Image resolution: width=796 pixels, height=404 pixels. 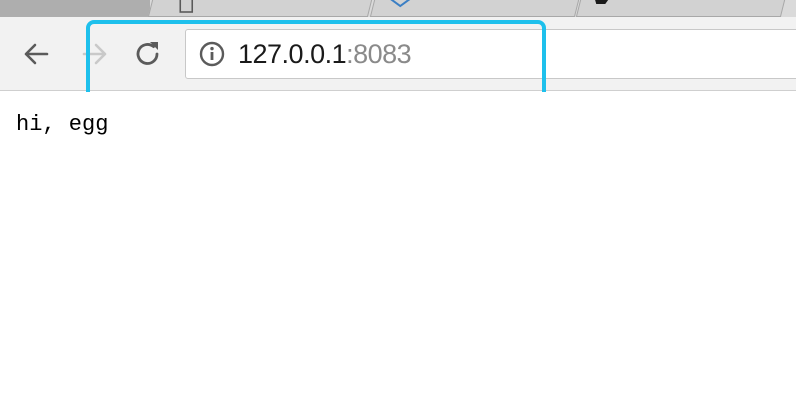 I want to click on url-host: 127.0.0.1, so click(x=292, y=54).